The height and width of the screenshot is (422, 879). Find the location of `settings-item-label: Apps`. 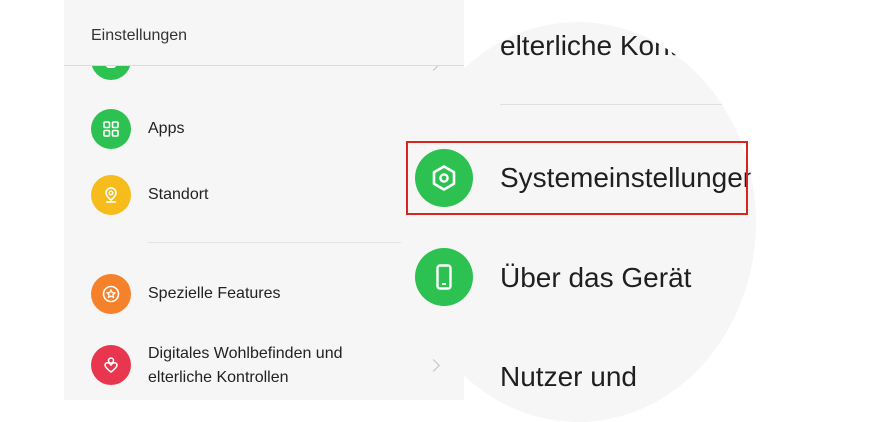

settings-item-label: Apps is located at coordinates (166, 128).